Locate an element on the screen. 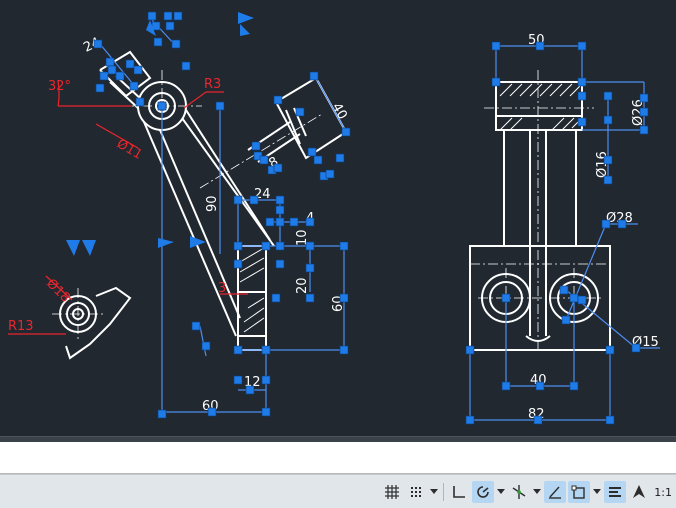 This screenshot has width=676, height=508. polar-dropdown is located at coordinates (501, 492).